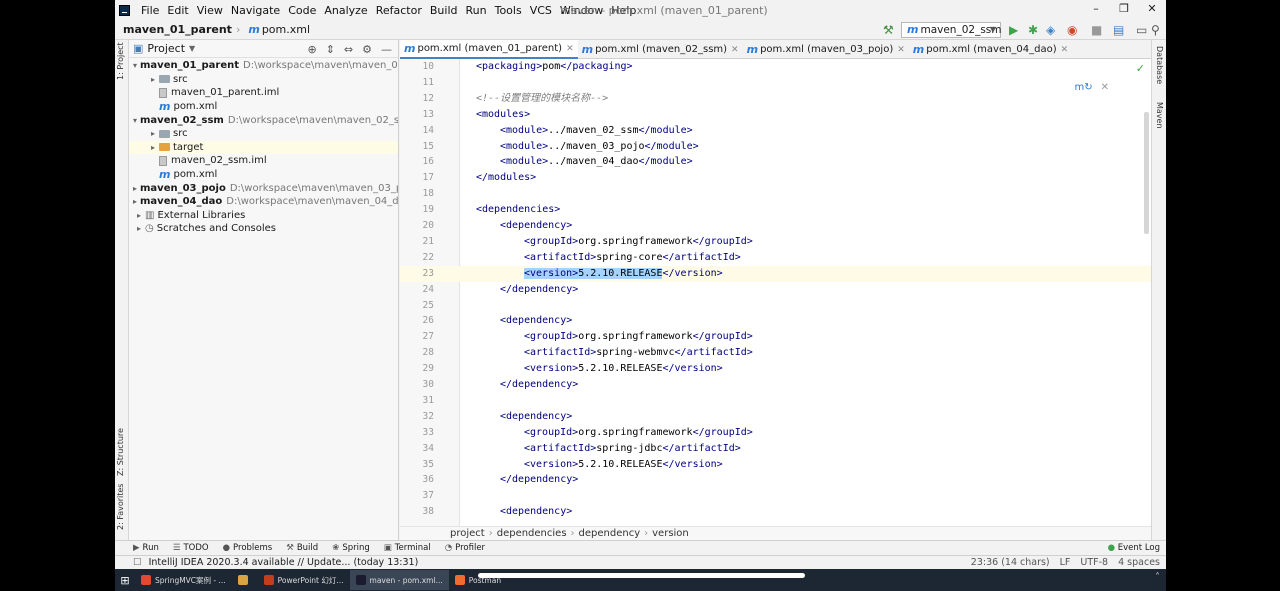 This screenshot has width=1280, height=591. I want to click on windows-start-icon: ⊞, so click(125, 580).